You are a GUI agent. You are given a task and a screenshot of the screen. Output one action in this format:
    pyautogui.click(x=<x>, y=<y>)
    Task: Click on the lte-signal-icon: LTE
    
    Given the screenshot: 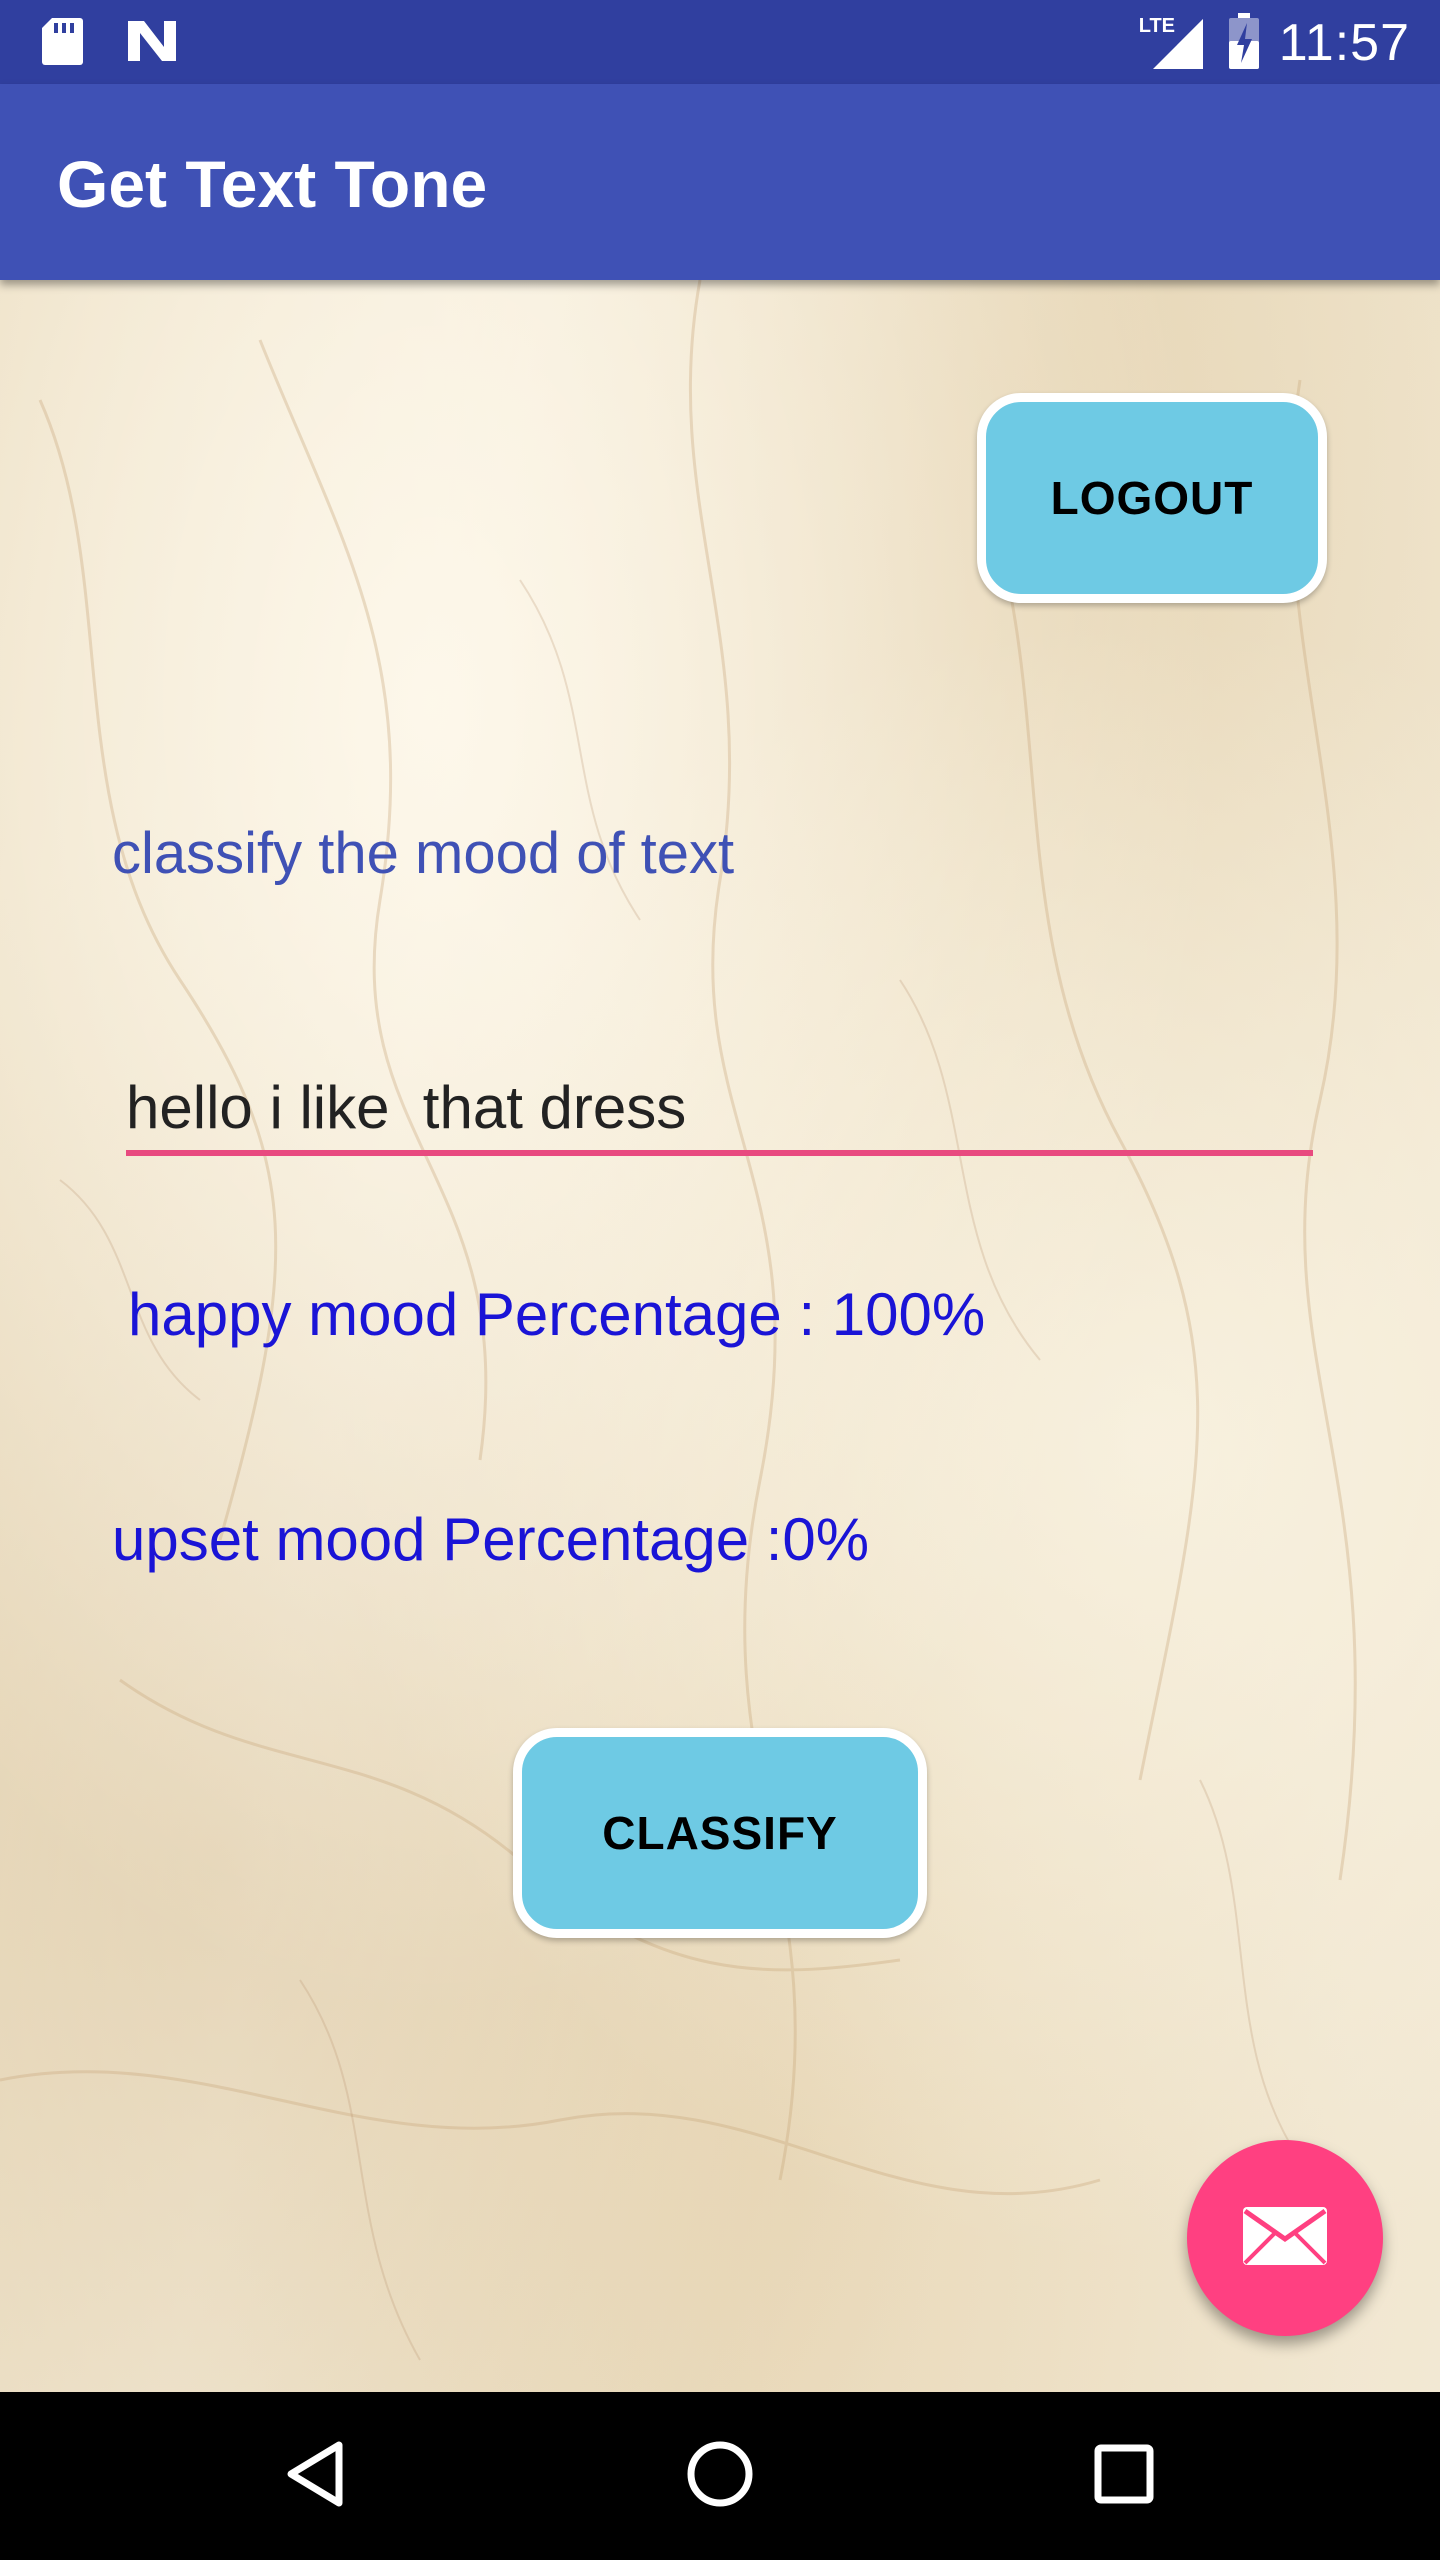 What is the action you would take?
    pyautogui.click(x=1173, y=43)
    